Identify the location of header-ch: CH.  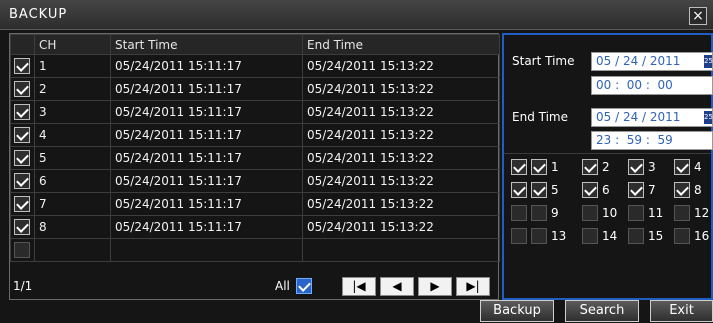
(72, 44).